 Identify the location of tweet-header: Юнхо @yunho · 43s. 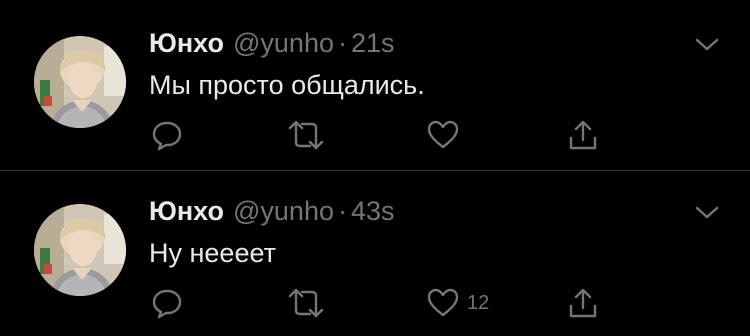
(272, 214).